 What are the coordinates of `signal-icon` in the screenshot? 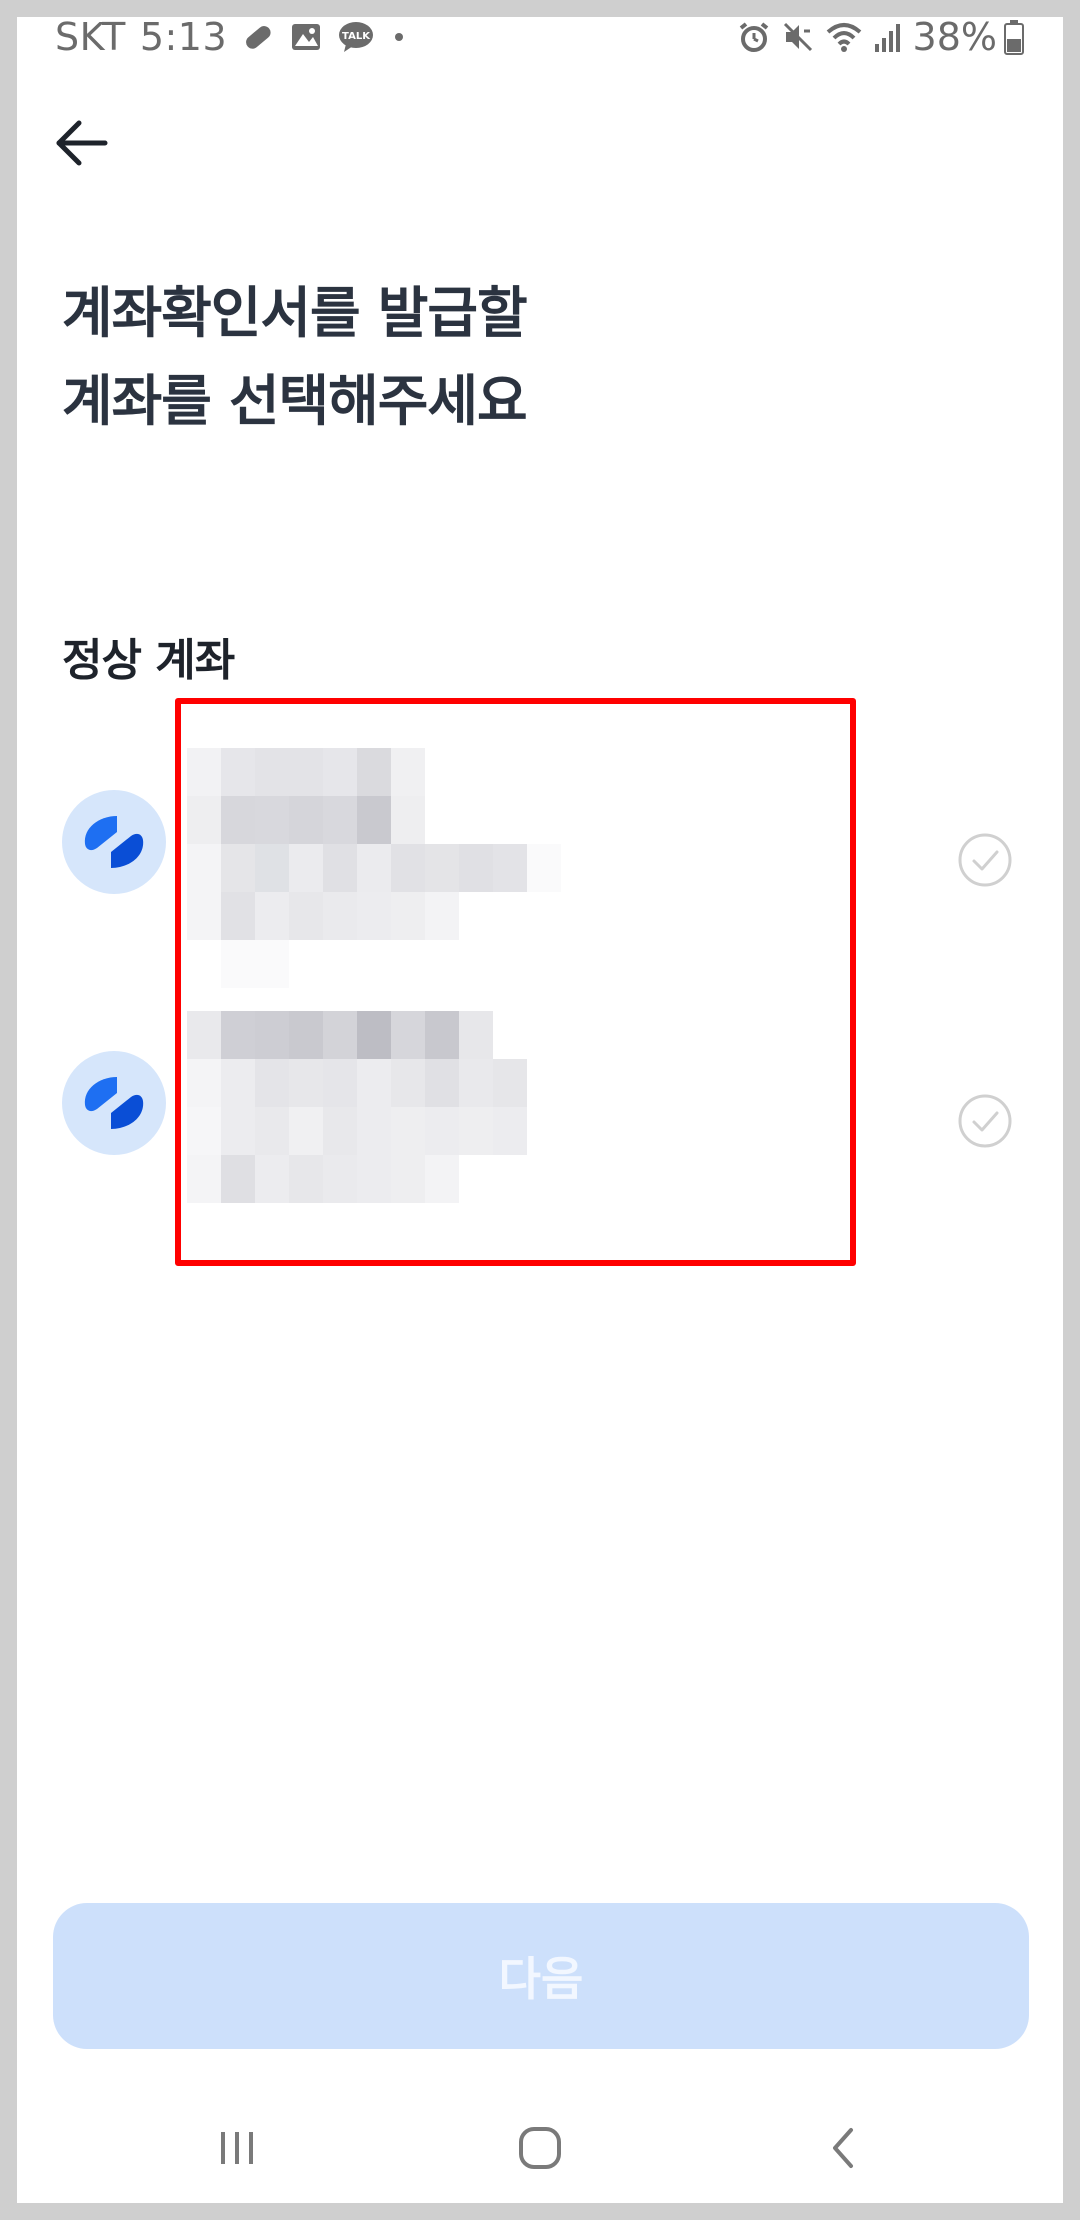 It's located at (888, 37).